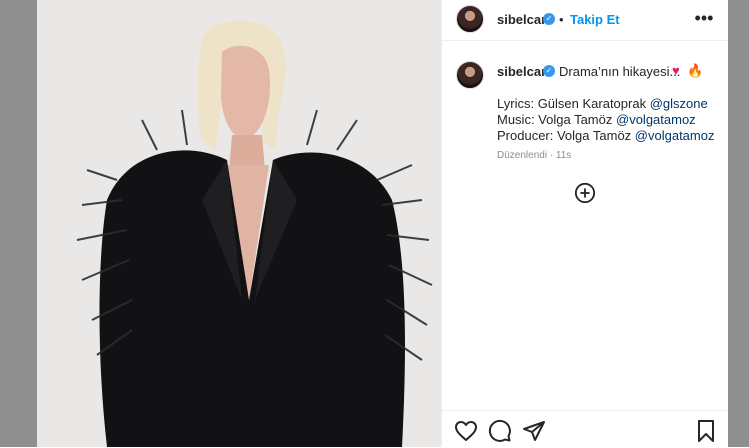  Describe the element at coordinates (738, 223) in the screenshot. I see `page-backdrop-right` at that location.